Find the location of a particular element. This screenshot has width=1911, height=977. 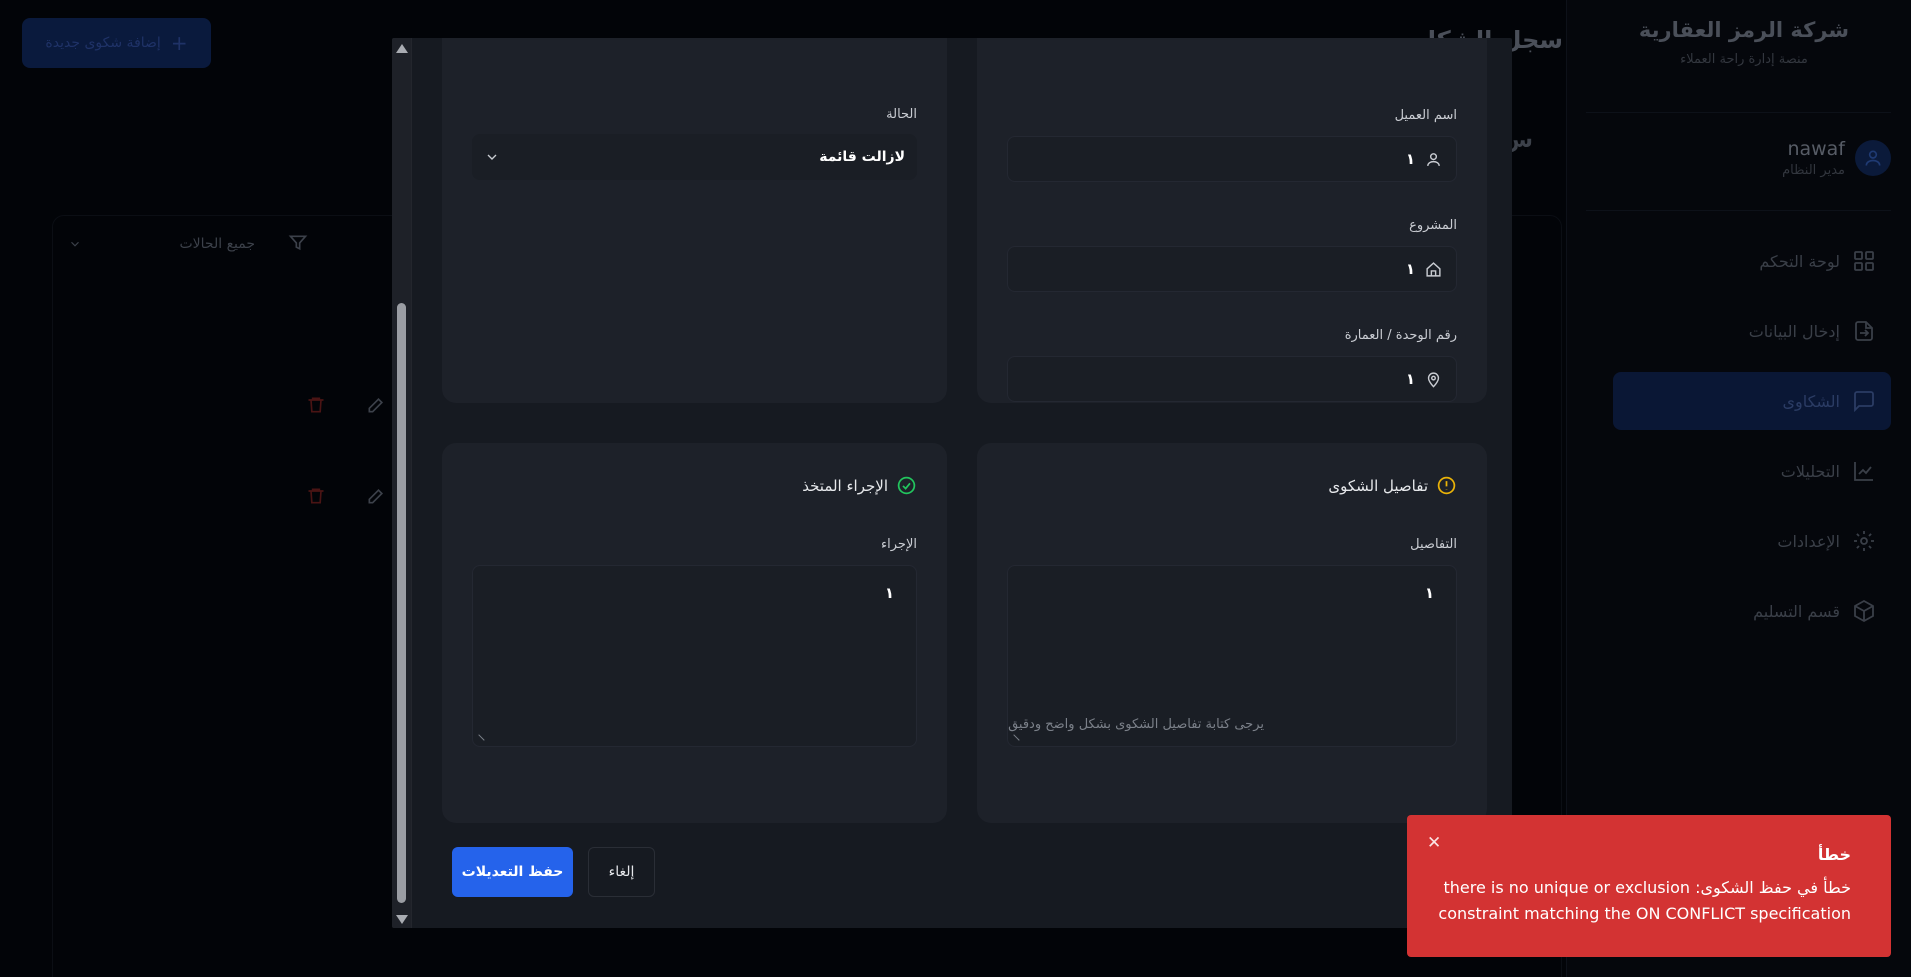

scroll-up-arrow is located at coordinates (402, 48).